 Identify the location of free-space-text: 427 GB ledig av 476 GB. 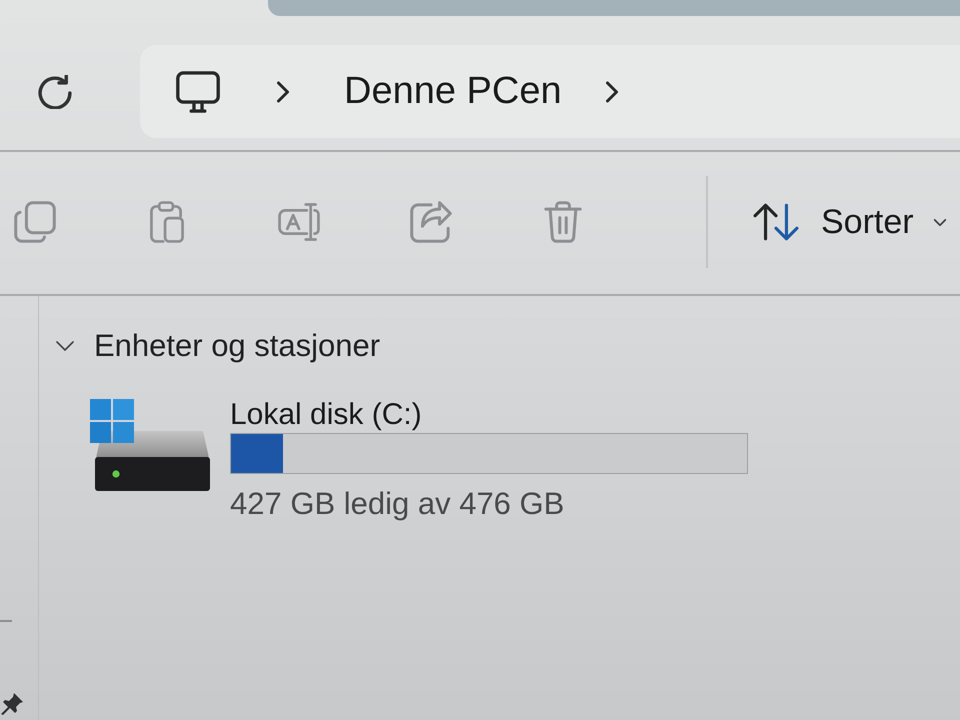
(397, 504).